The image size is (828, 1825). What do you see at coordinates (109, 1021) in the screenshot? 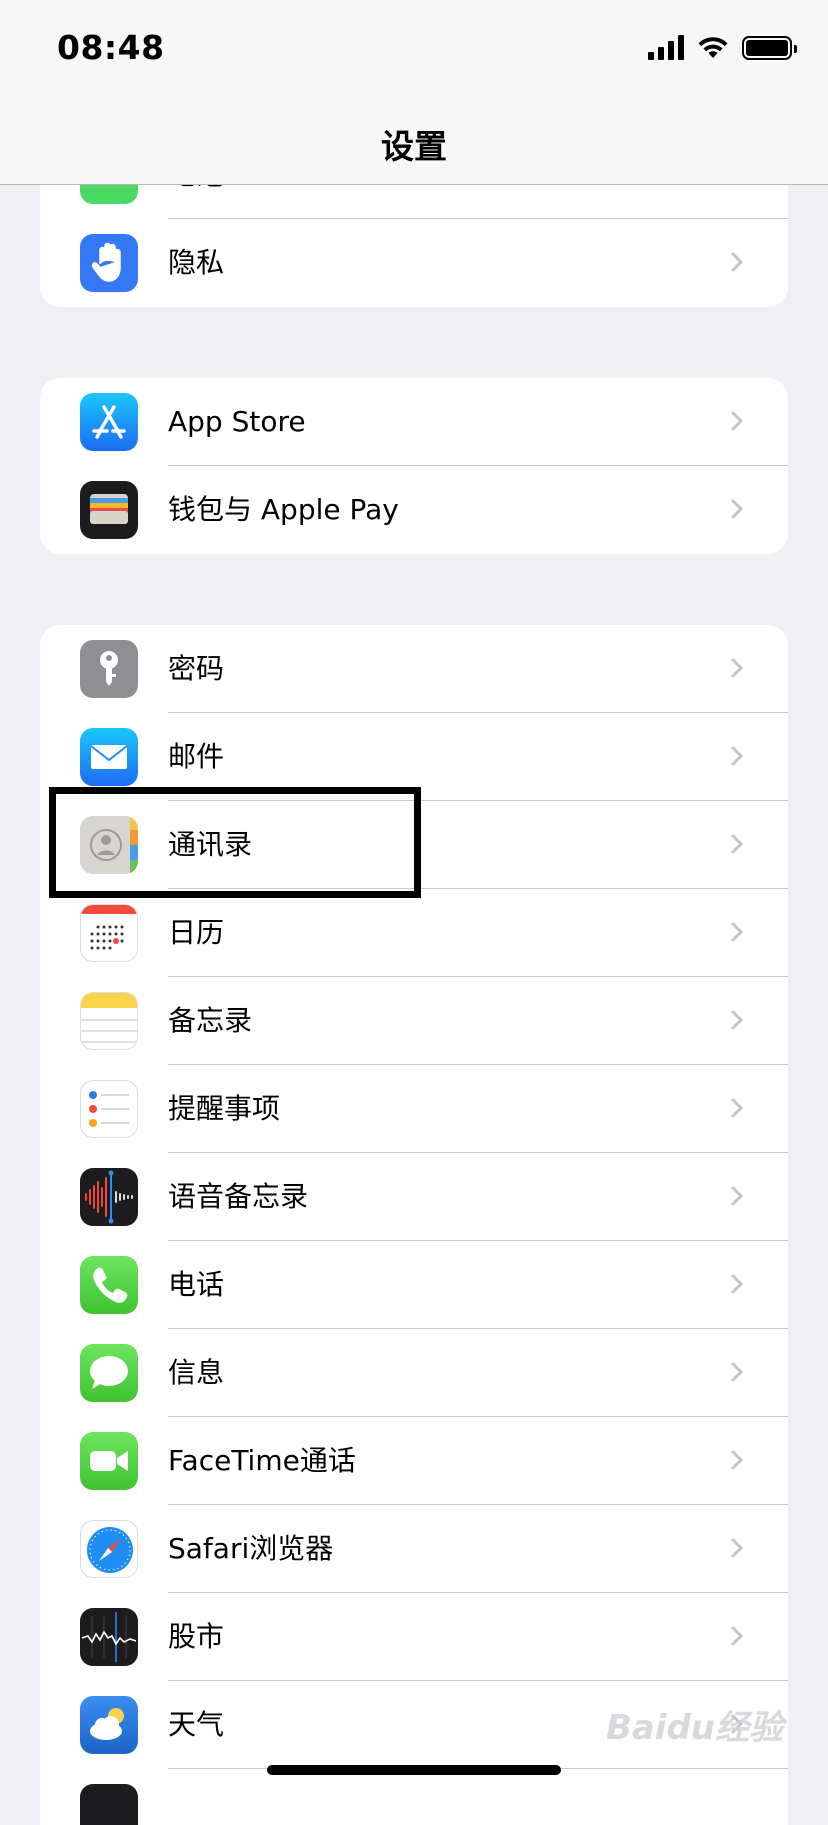
I see `notes-icon` at bounding box center [109, 1021].